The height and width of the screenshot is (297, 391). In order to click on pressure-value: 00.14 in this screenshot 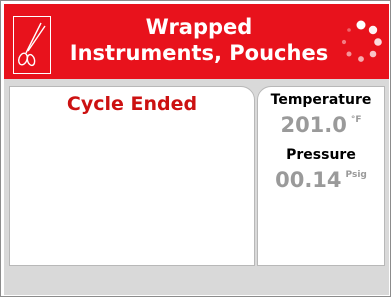, I will do `click(308, 180)`.